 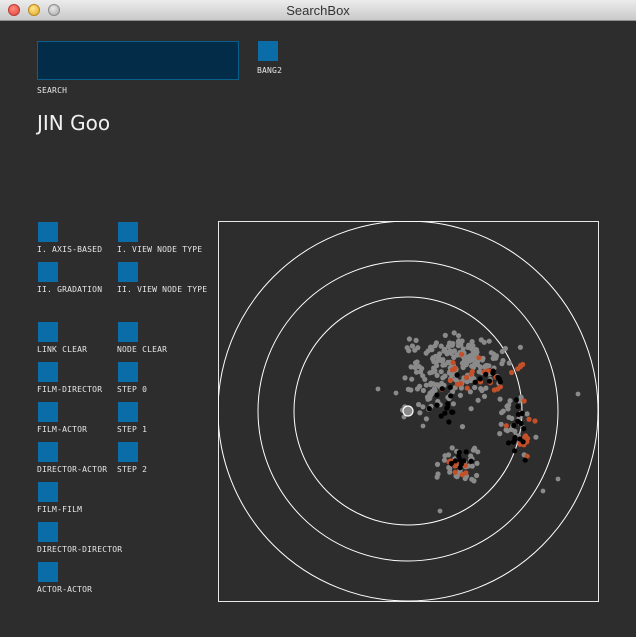 I want to click on node-clear-button, so click(x=128, y=332).